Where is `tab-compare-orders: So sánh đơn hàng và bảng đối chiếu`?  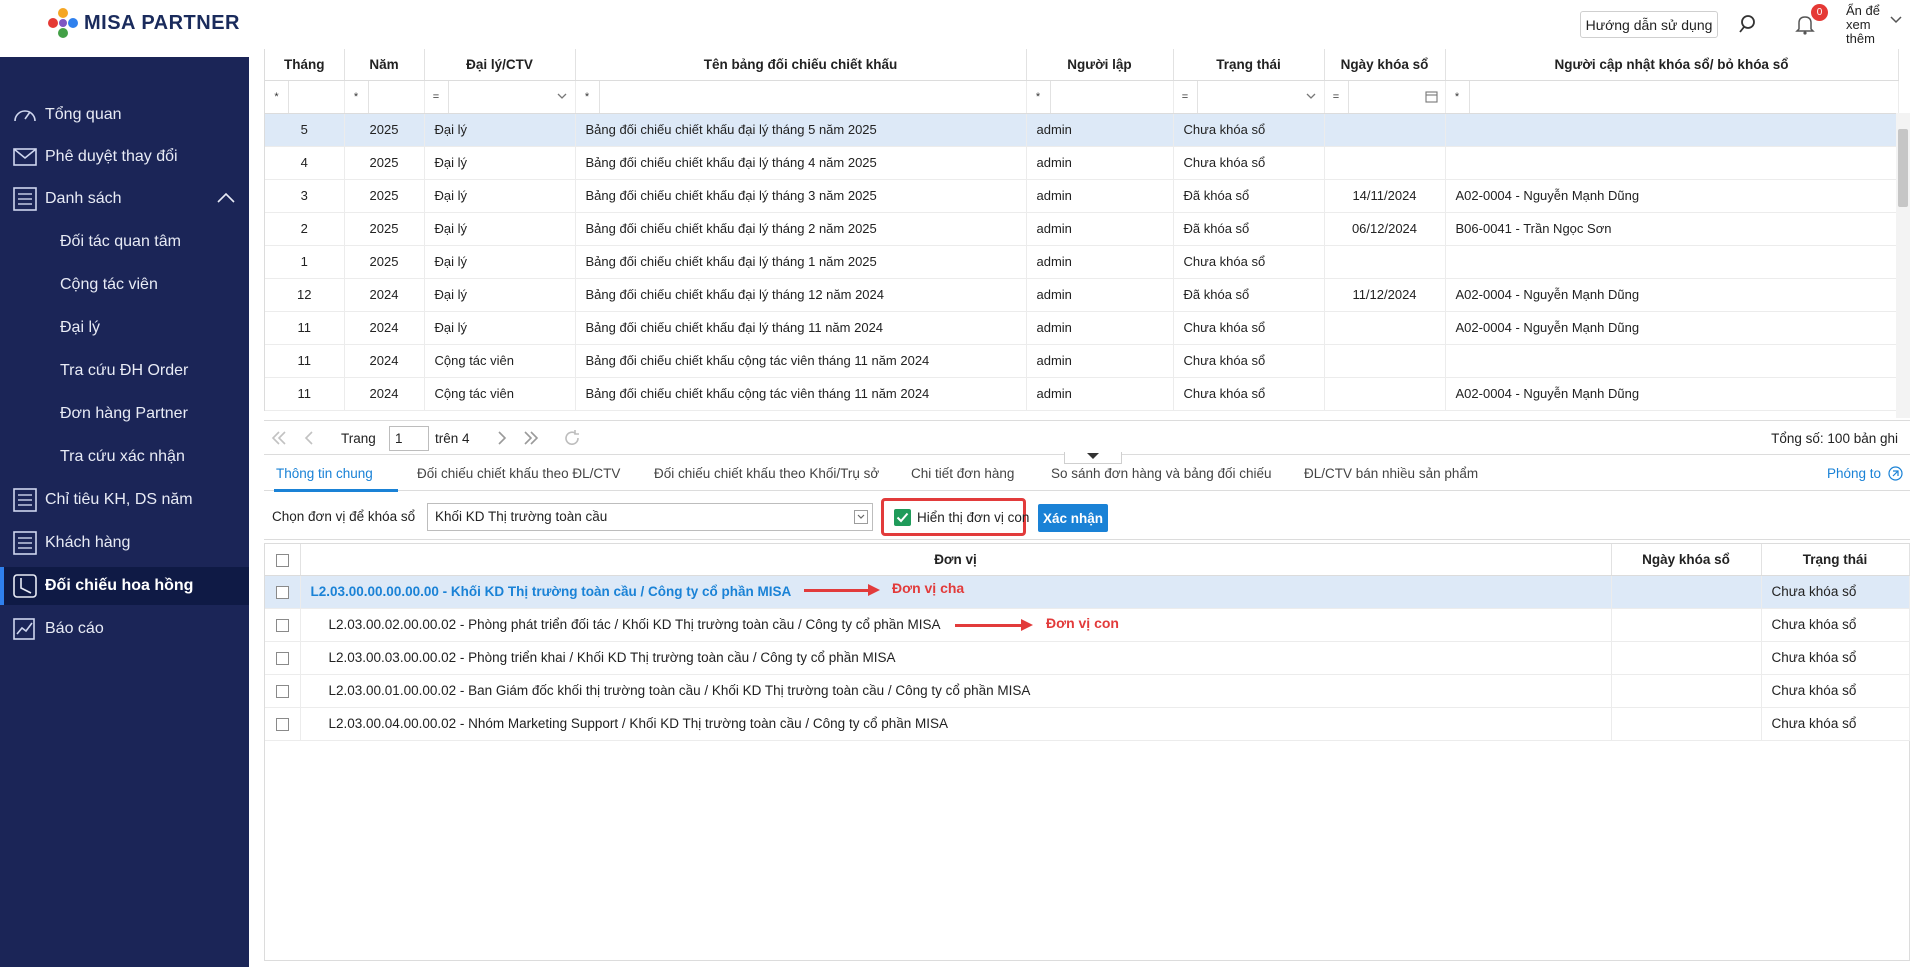 tab-compare-orders: So sánh đơn hàng và bảng đối chiếu is located at coordinates (1161, 473).